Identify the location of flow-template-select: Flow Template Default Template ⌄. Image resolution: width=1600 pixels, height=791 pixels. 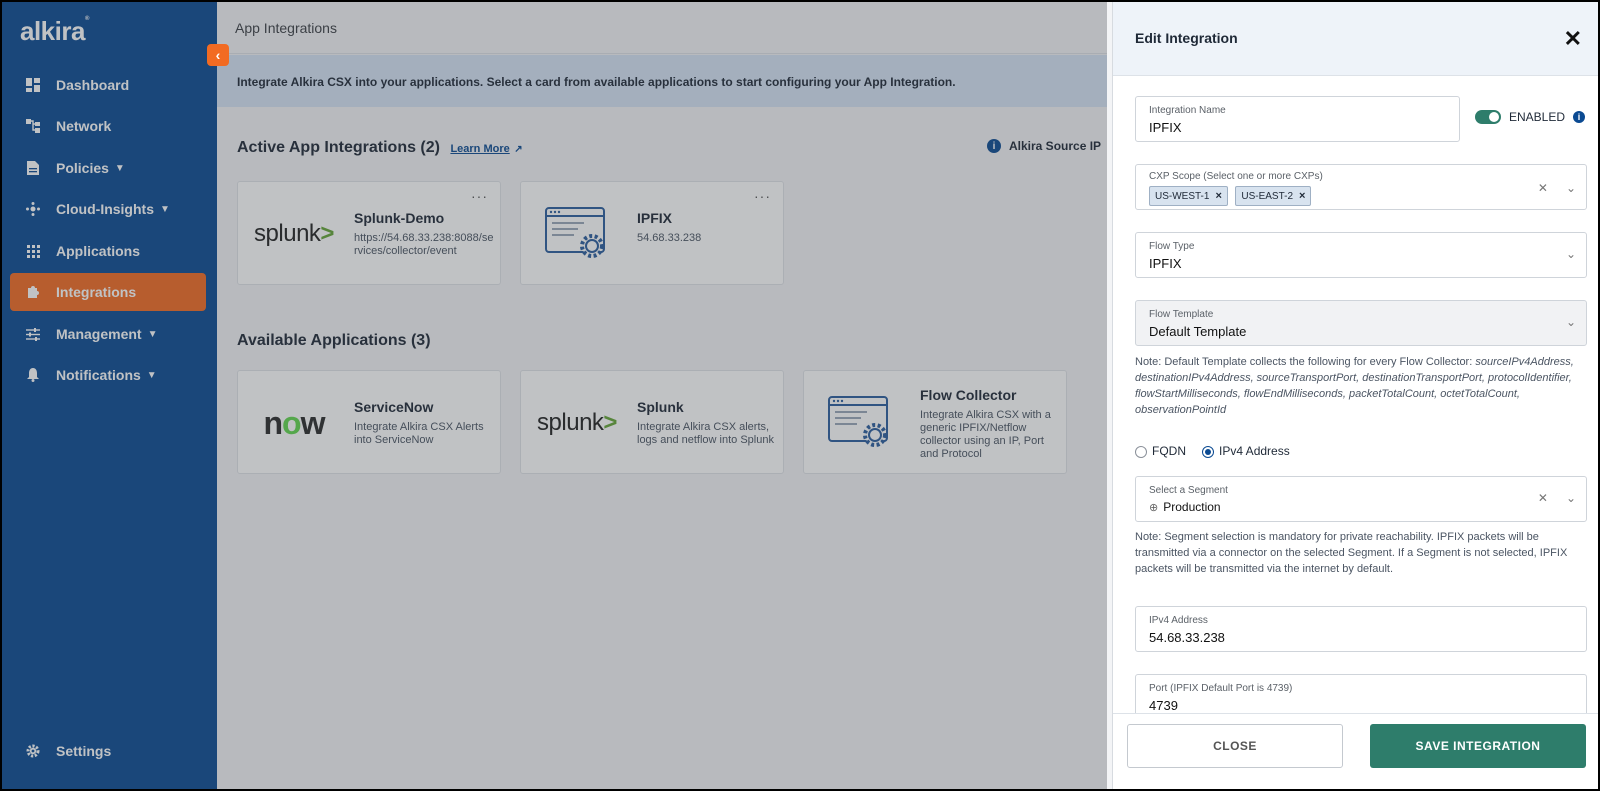
(1361, 323).